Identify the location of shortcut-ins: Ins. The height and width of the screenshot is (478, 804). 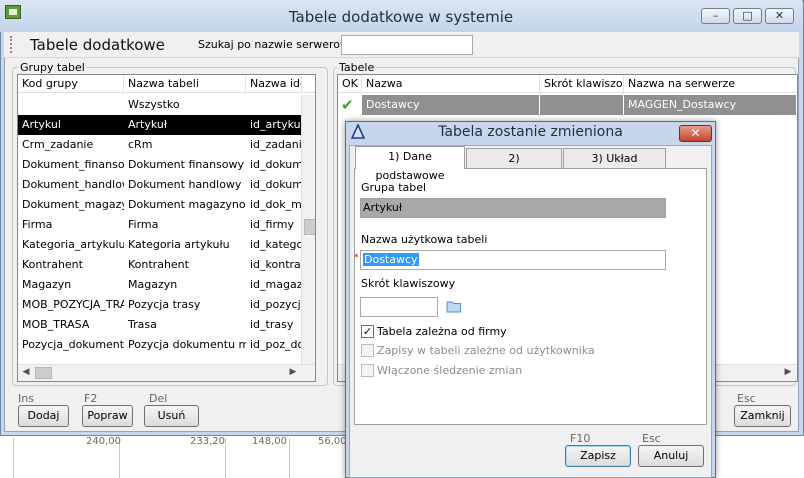
(26, 398).